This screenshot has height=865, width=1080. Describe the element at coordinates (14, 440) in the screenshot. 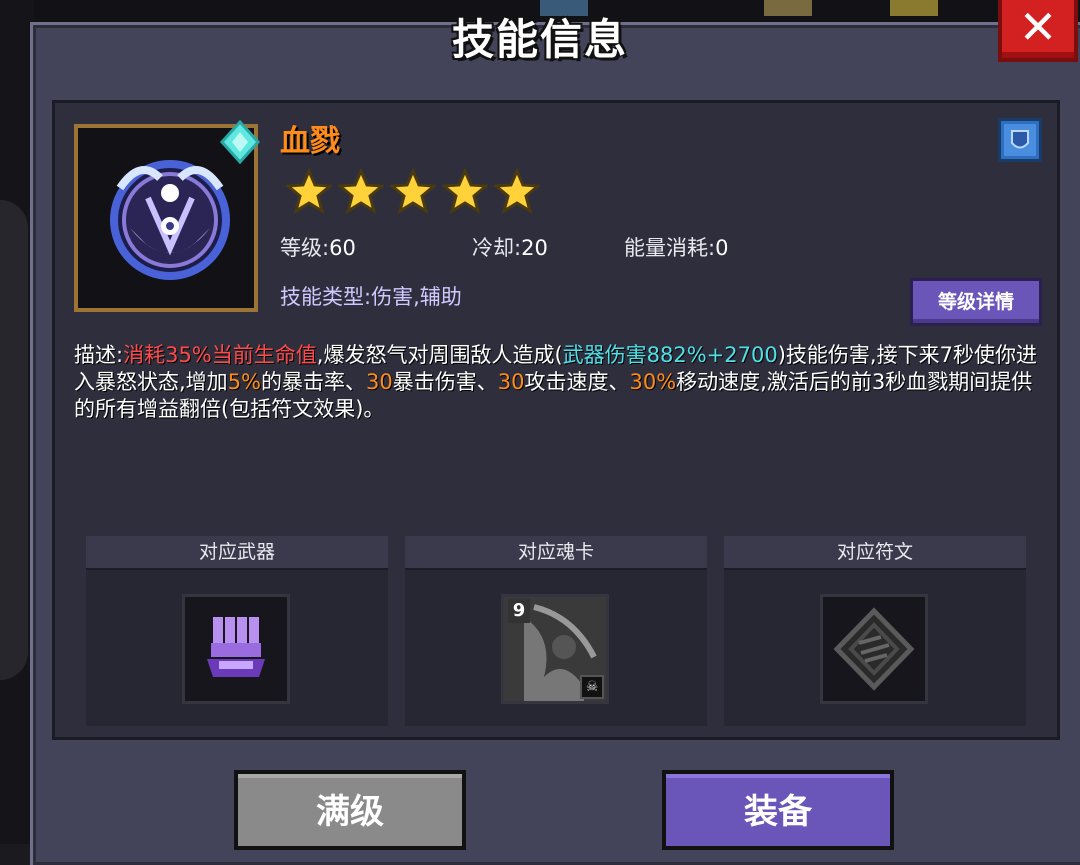

I see `background-shape` at that location.